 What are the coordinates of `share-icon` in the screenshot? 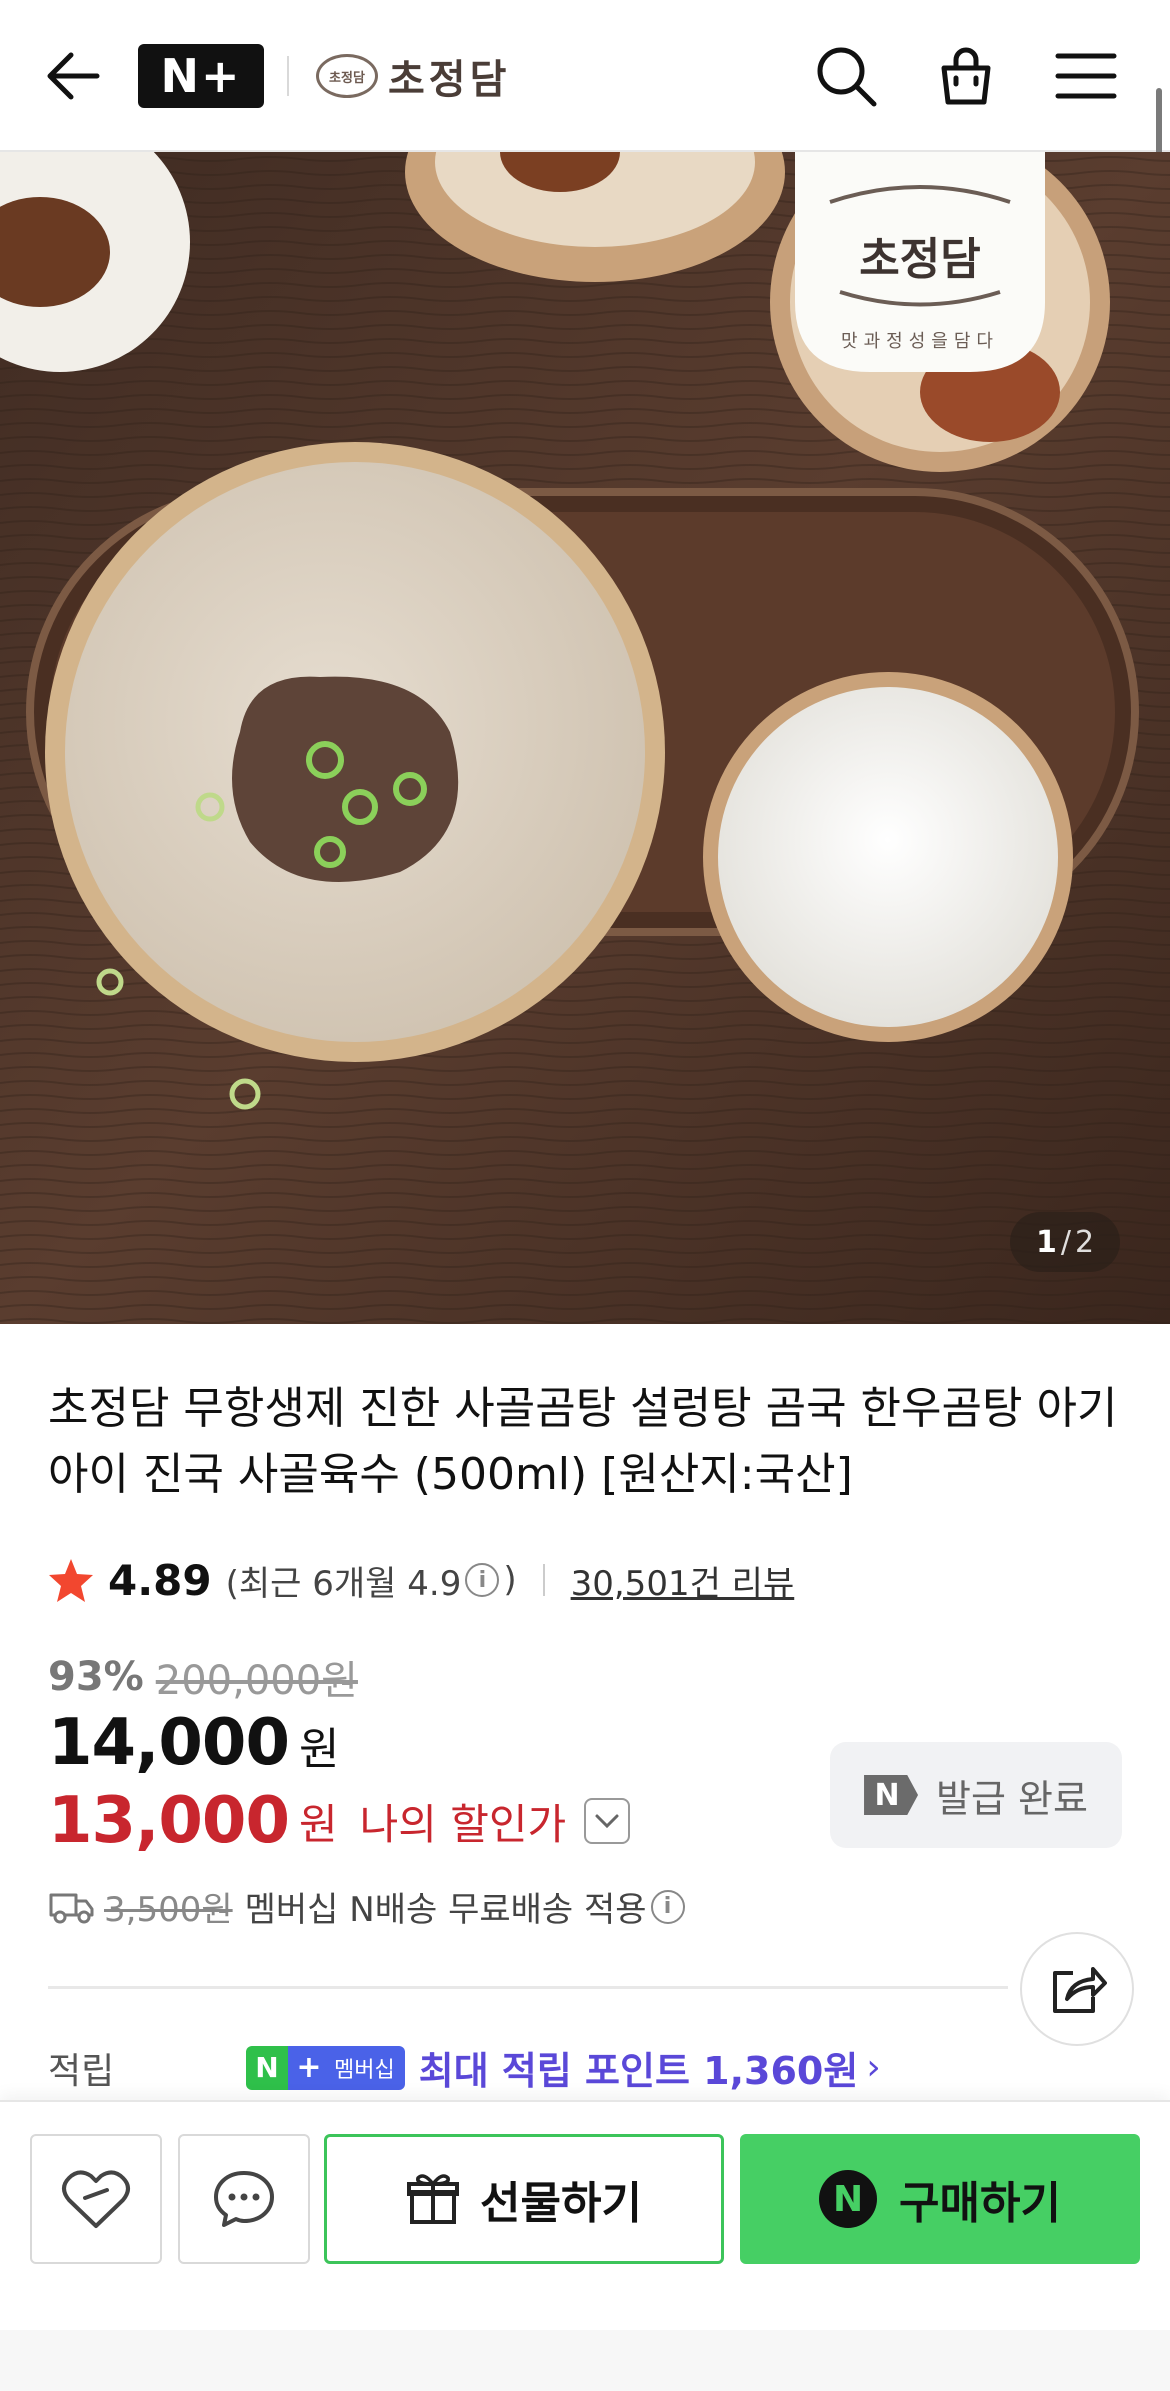 It's located at (1080, 1990).